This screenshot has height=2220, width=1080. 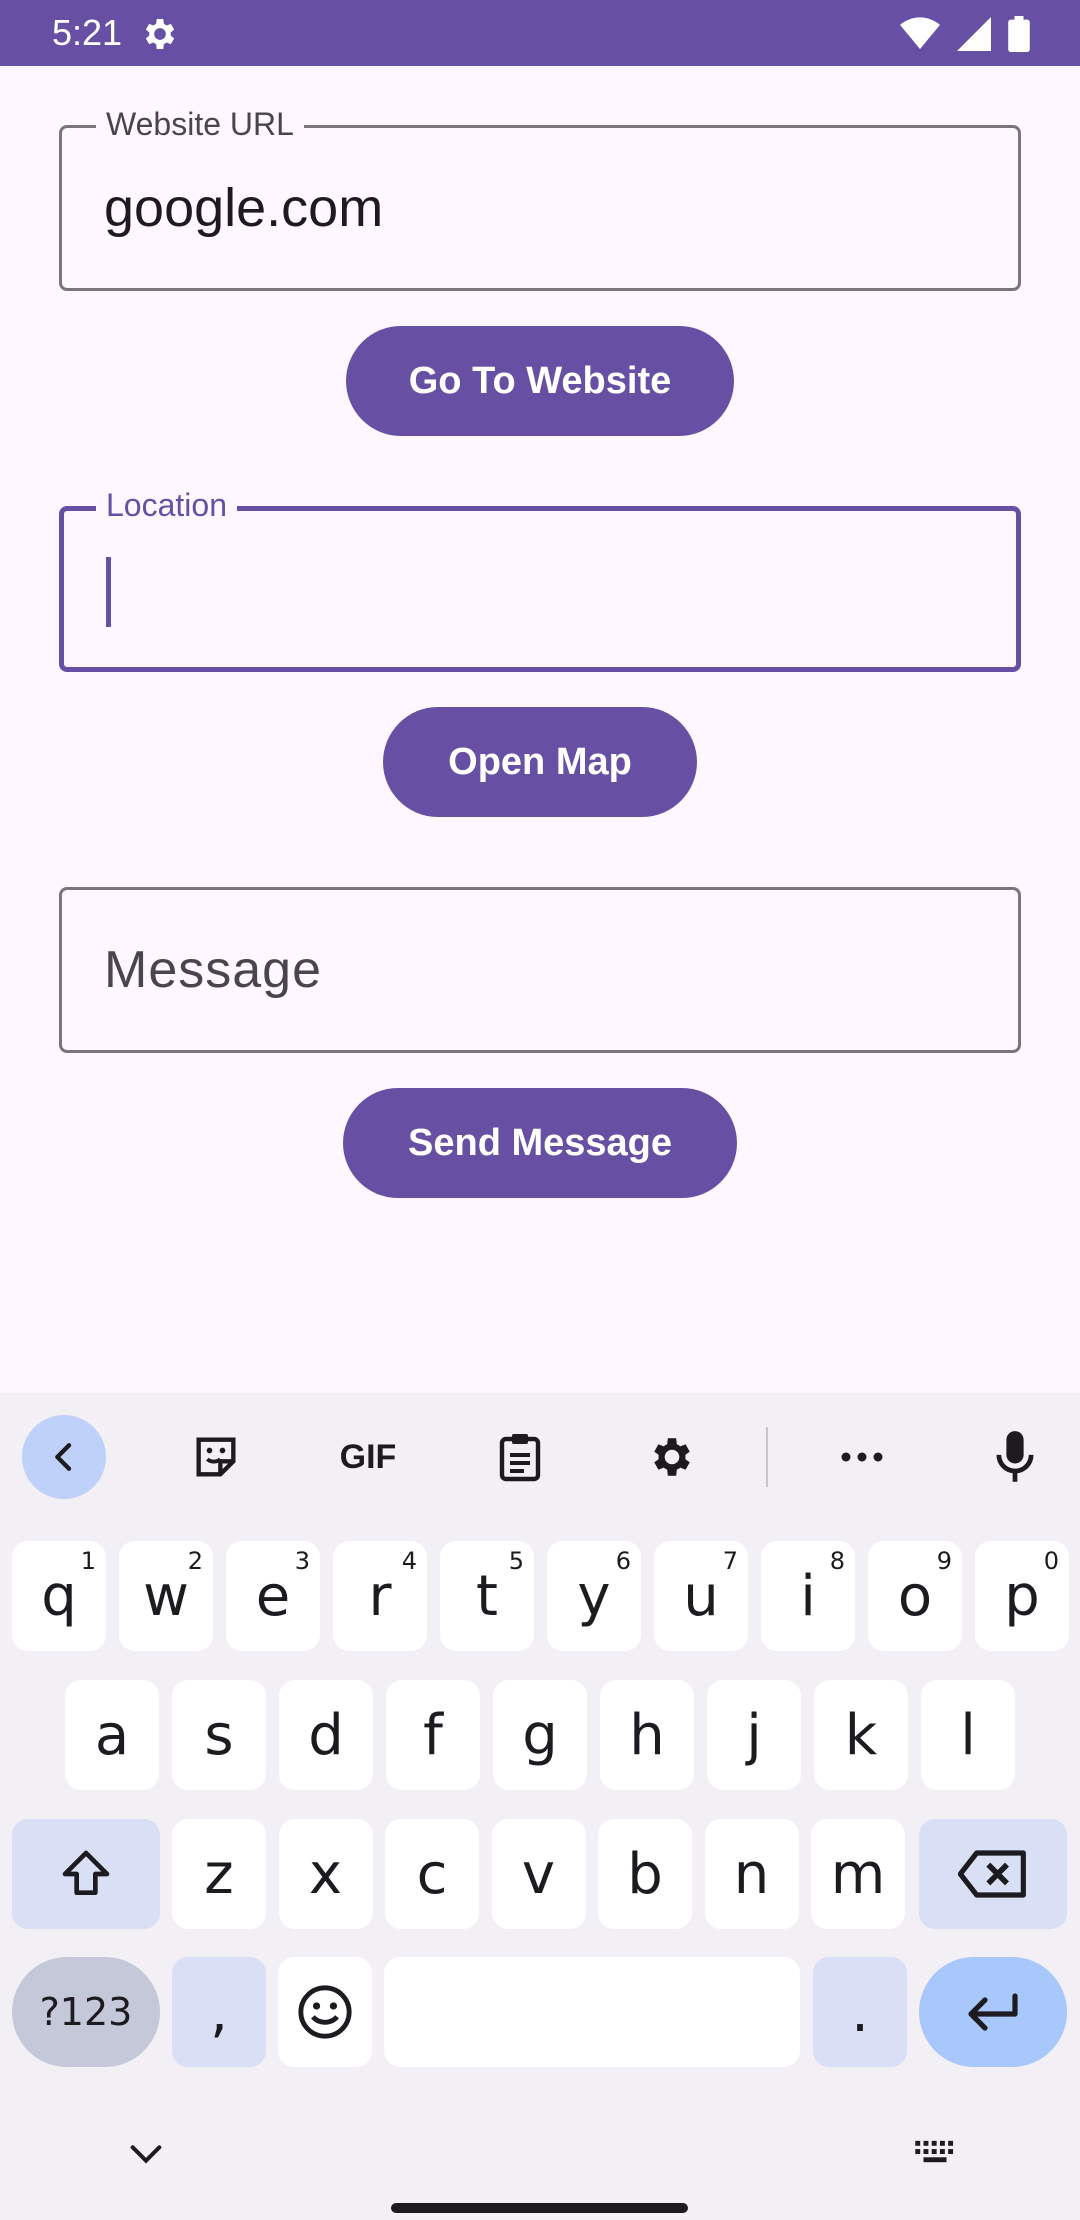 I want to click on key-label: e, so click(x=273, y=1596).